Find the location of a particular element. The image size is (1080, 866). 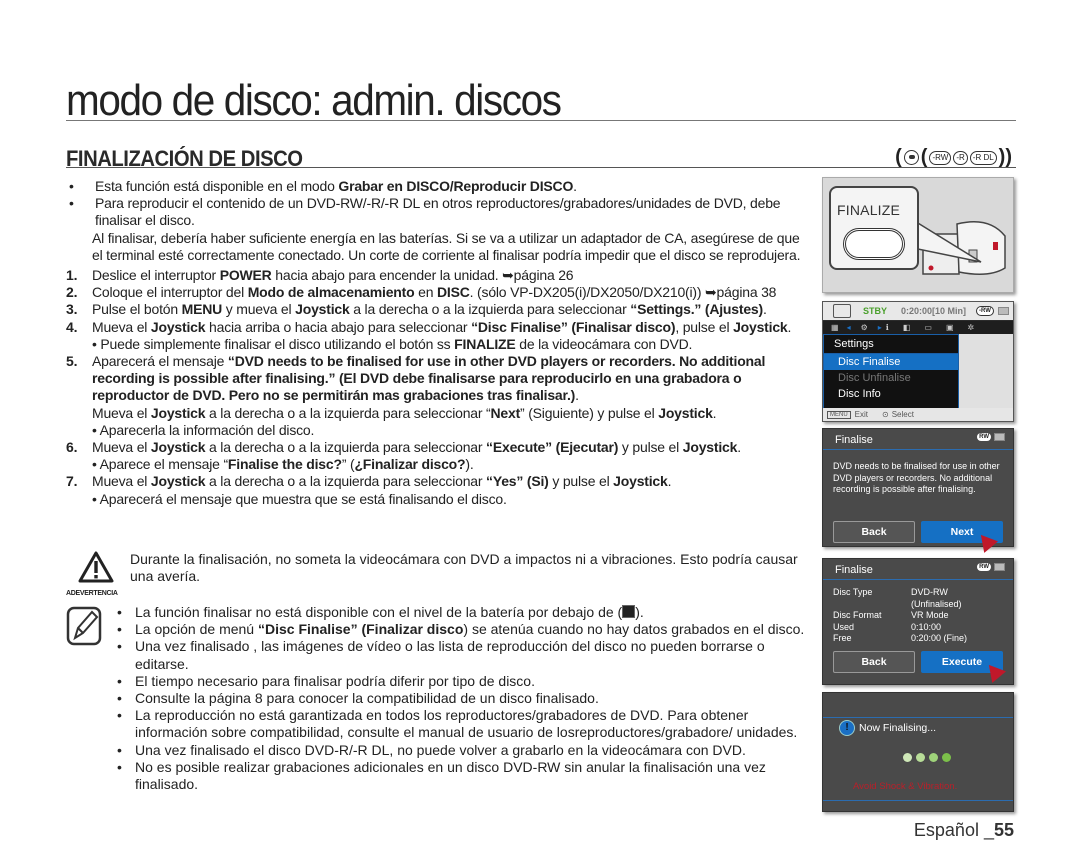

tab-size-icon: ▭ is located at coordinates (928, 327).